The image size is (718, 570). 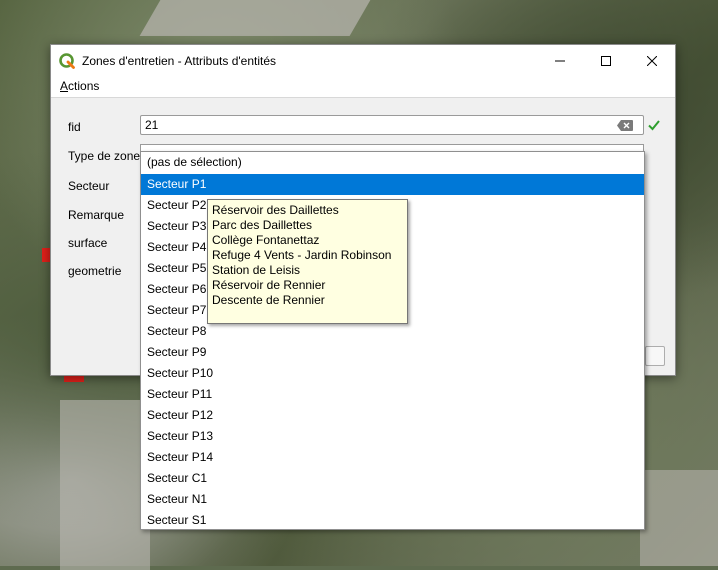 What do you see at coordinates (392, 352) in the screenshot?
I see `dropdown-option: Secteur P9` at bounding box center [392, 352].